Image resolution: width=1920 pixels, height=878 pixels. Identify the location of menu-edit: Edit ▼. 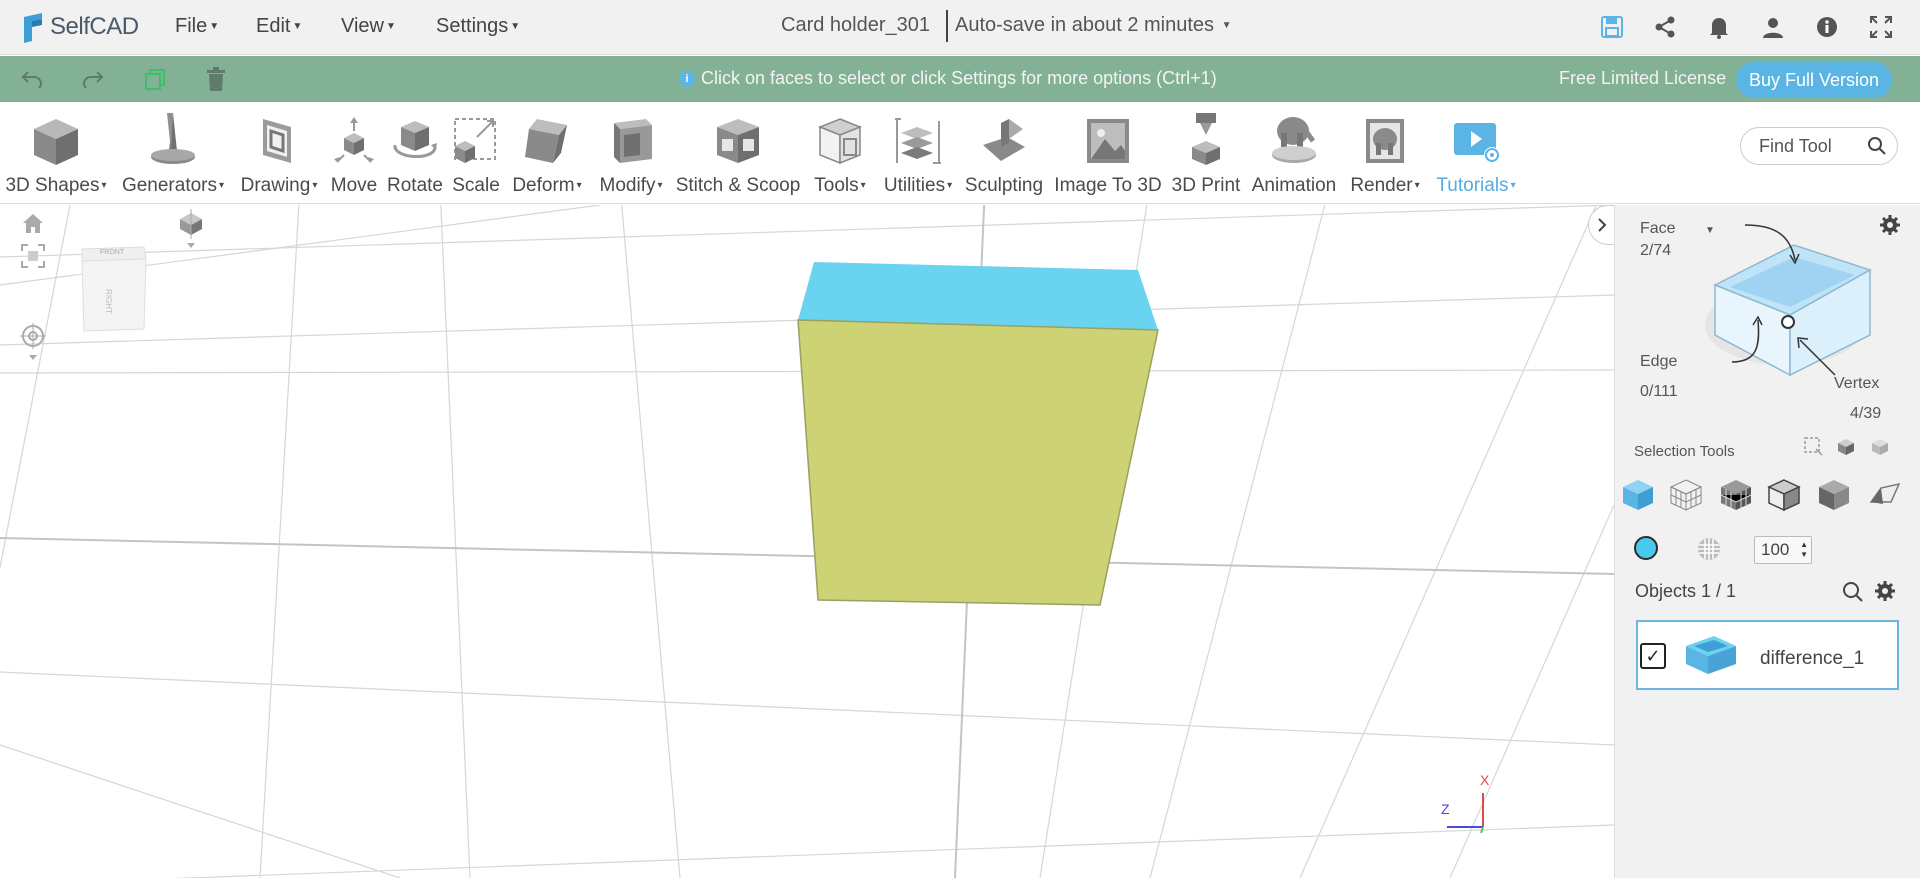
(279, 26).